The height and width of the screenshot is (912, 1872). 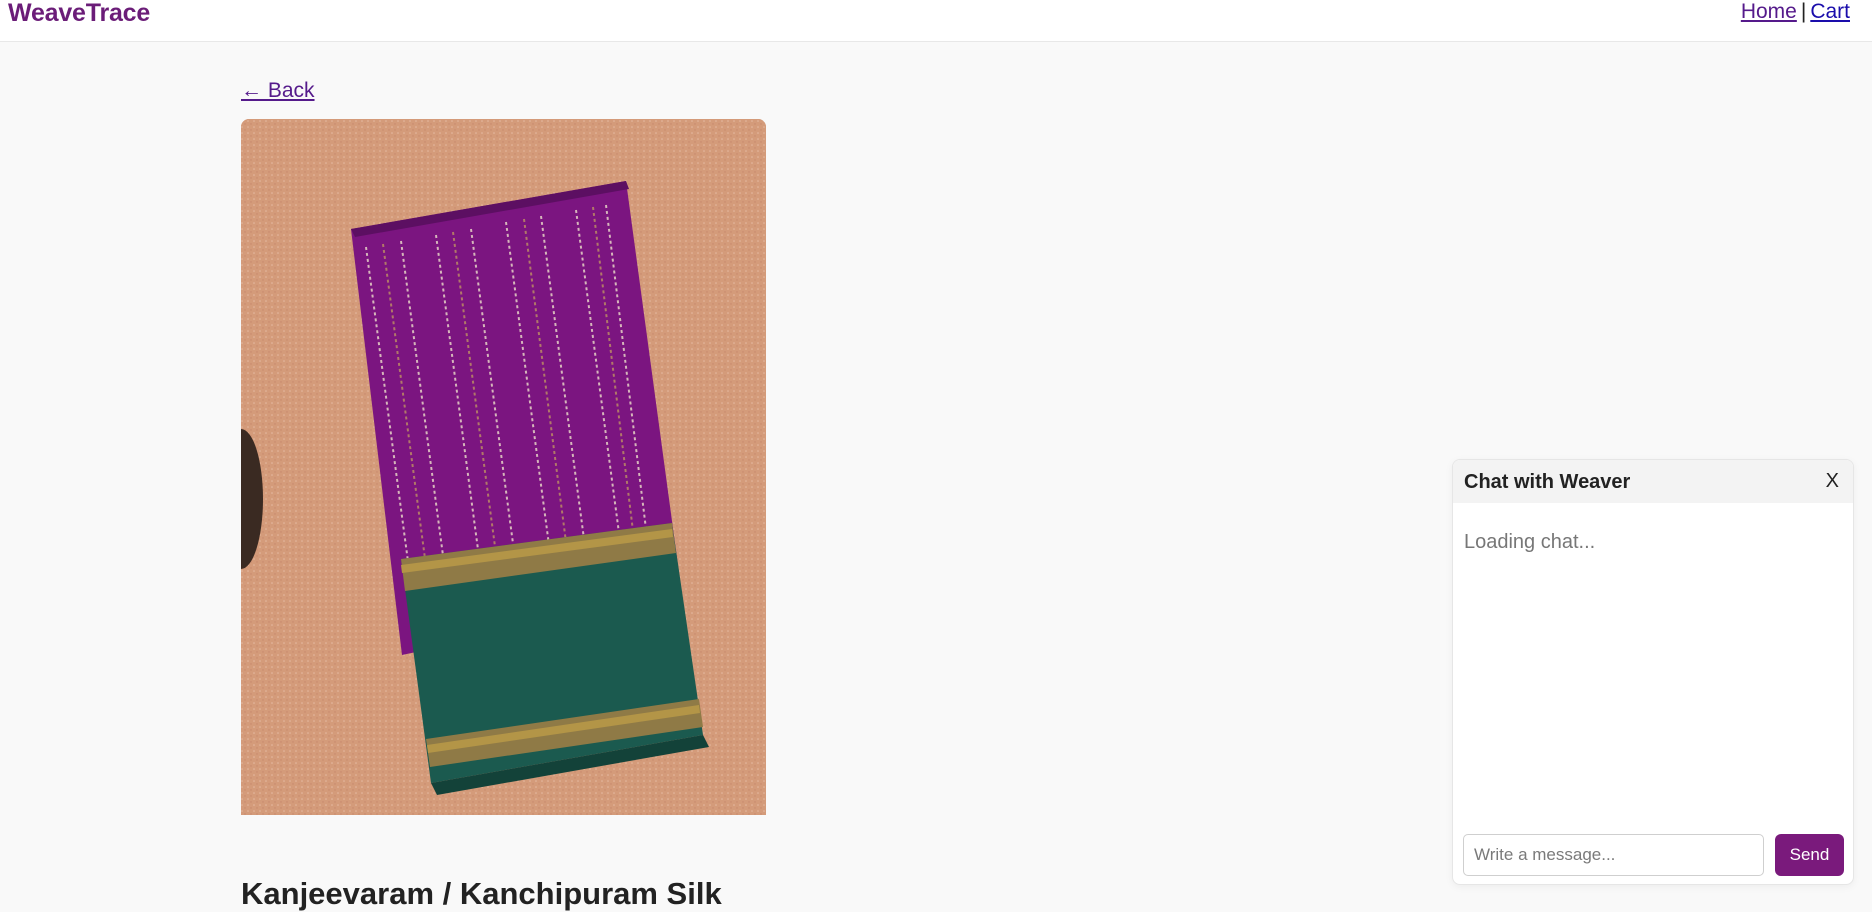 I want to click on product-title: Kanjeevaram / Kanchipuram Silk, so click(x=481, y=893).